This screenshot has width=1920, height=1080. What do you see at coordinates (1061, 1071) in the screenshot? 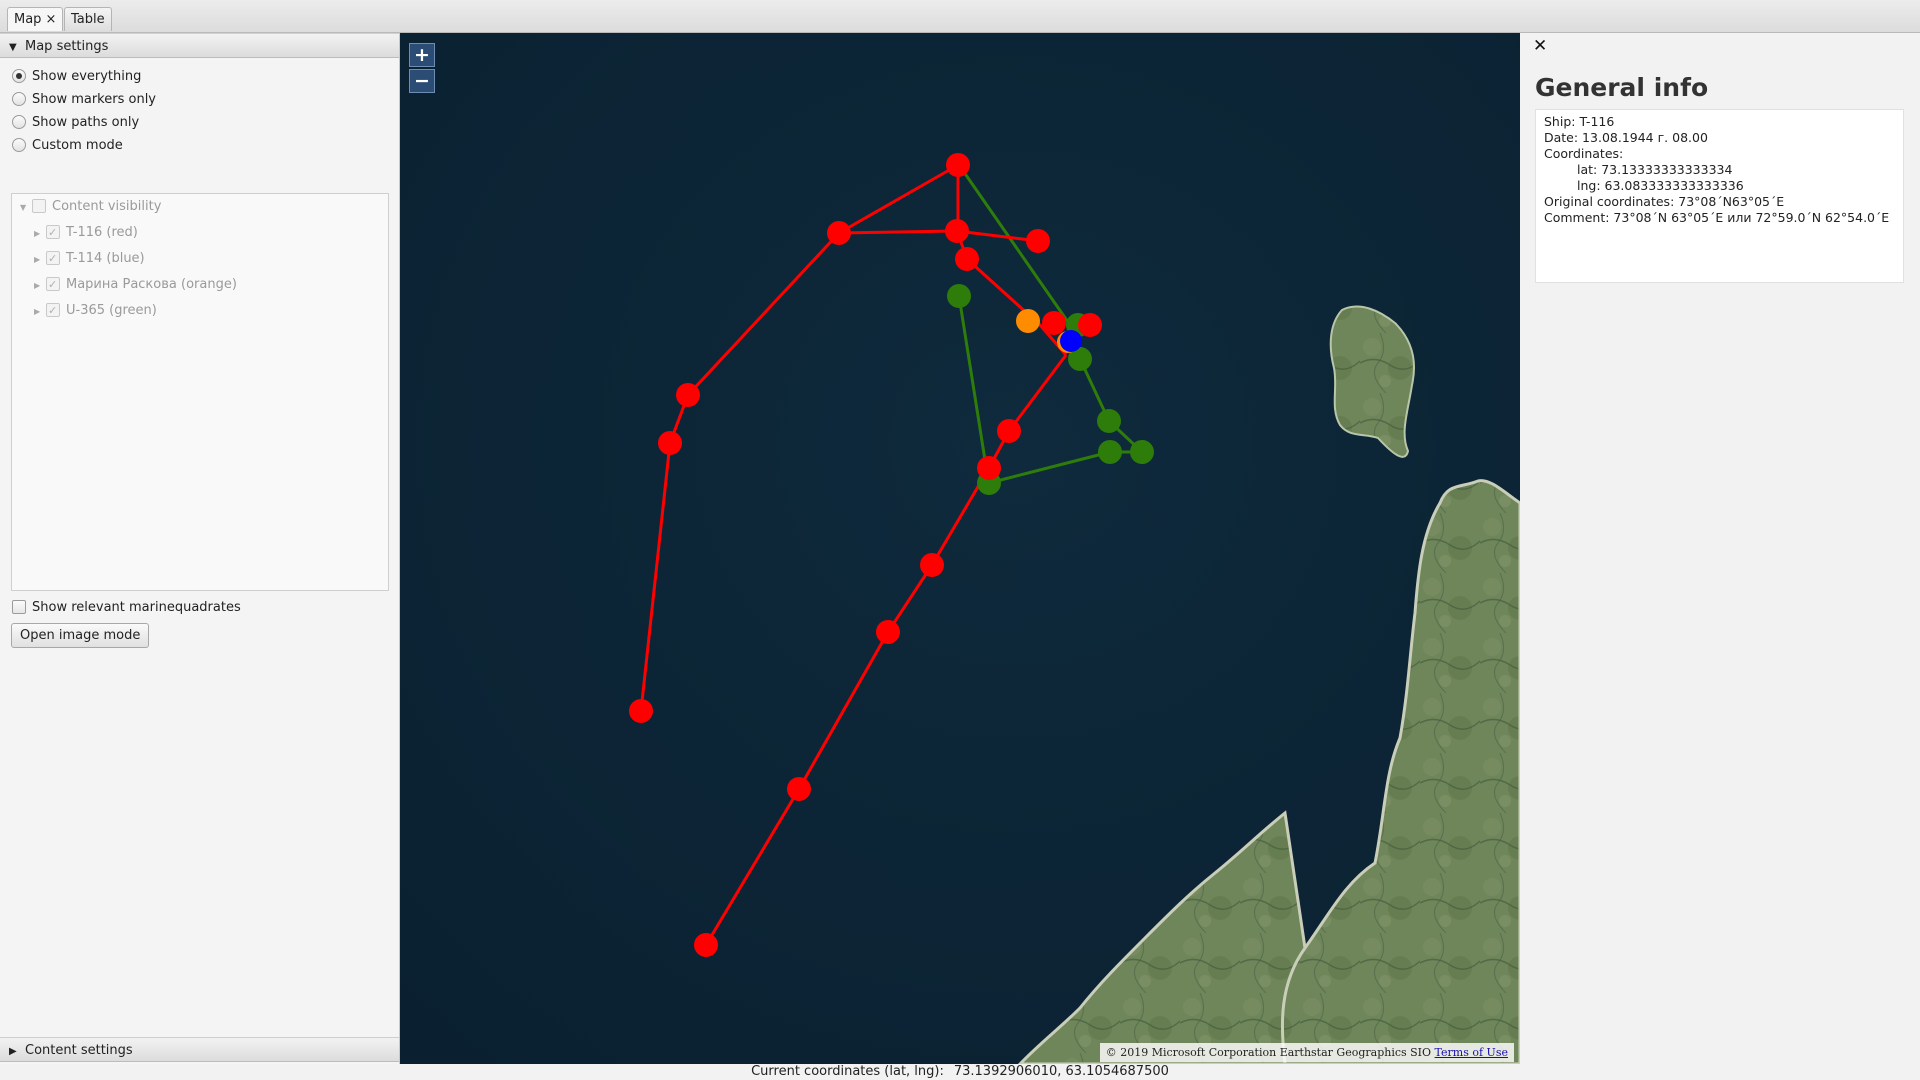
I see `coordinates-value: 73.1392906010, 63.1054687500` at bounding box center [1061, 1071].